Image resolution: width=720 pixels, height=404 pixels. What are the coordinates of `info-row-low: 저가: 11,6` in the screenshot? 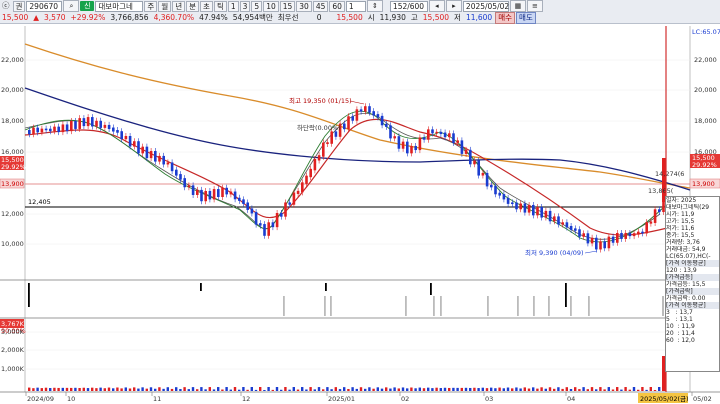 It's located at (680, 228).